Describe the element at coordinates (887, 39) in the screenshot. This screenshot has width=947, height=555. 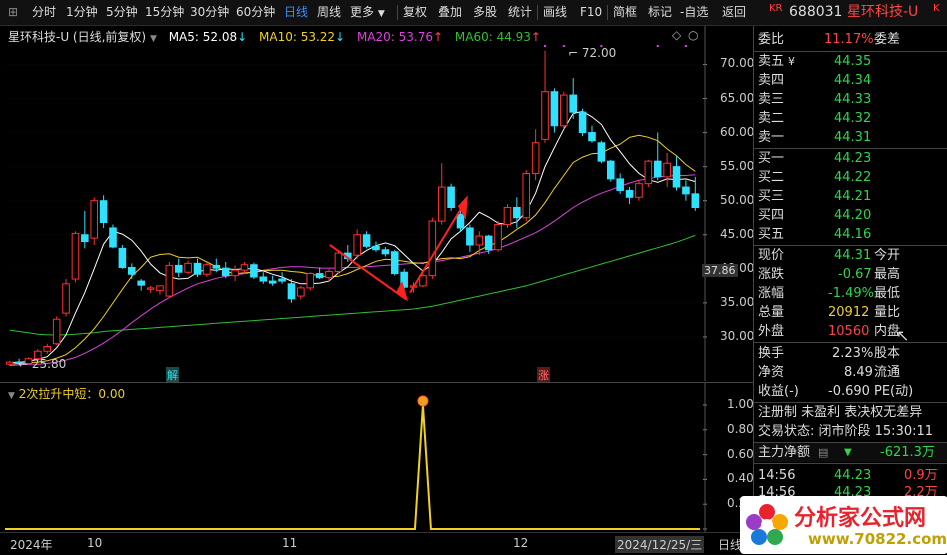
I see `weicha-label: 委差` at that location.